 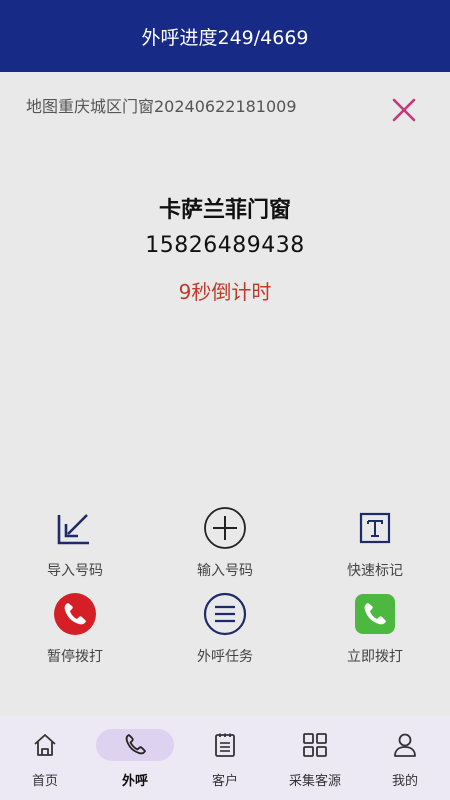 I want to click on close-button, so click(x=404, y=110).